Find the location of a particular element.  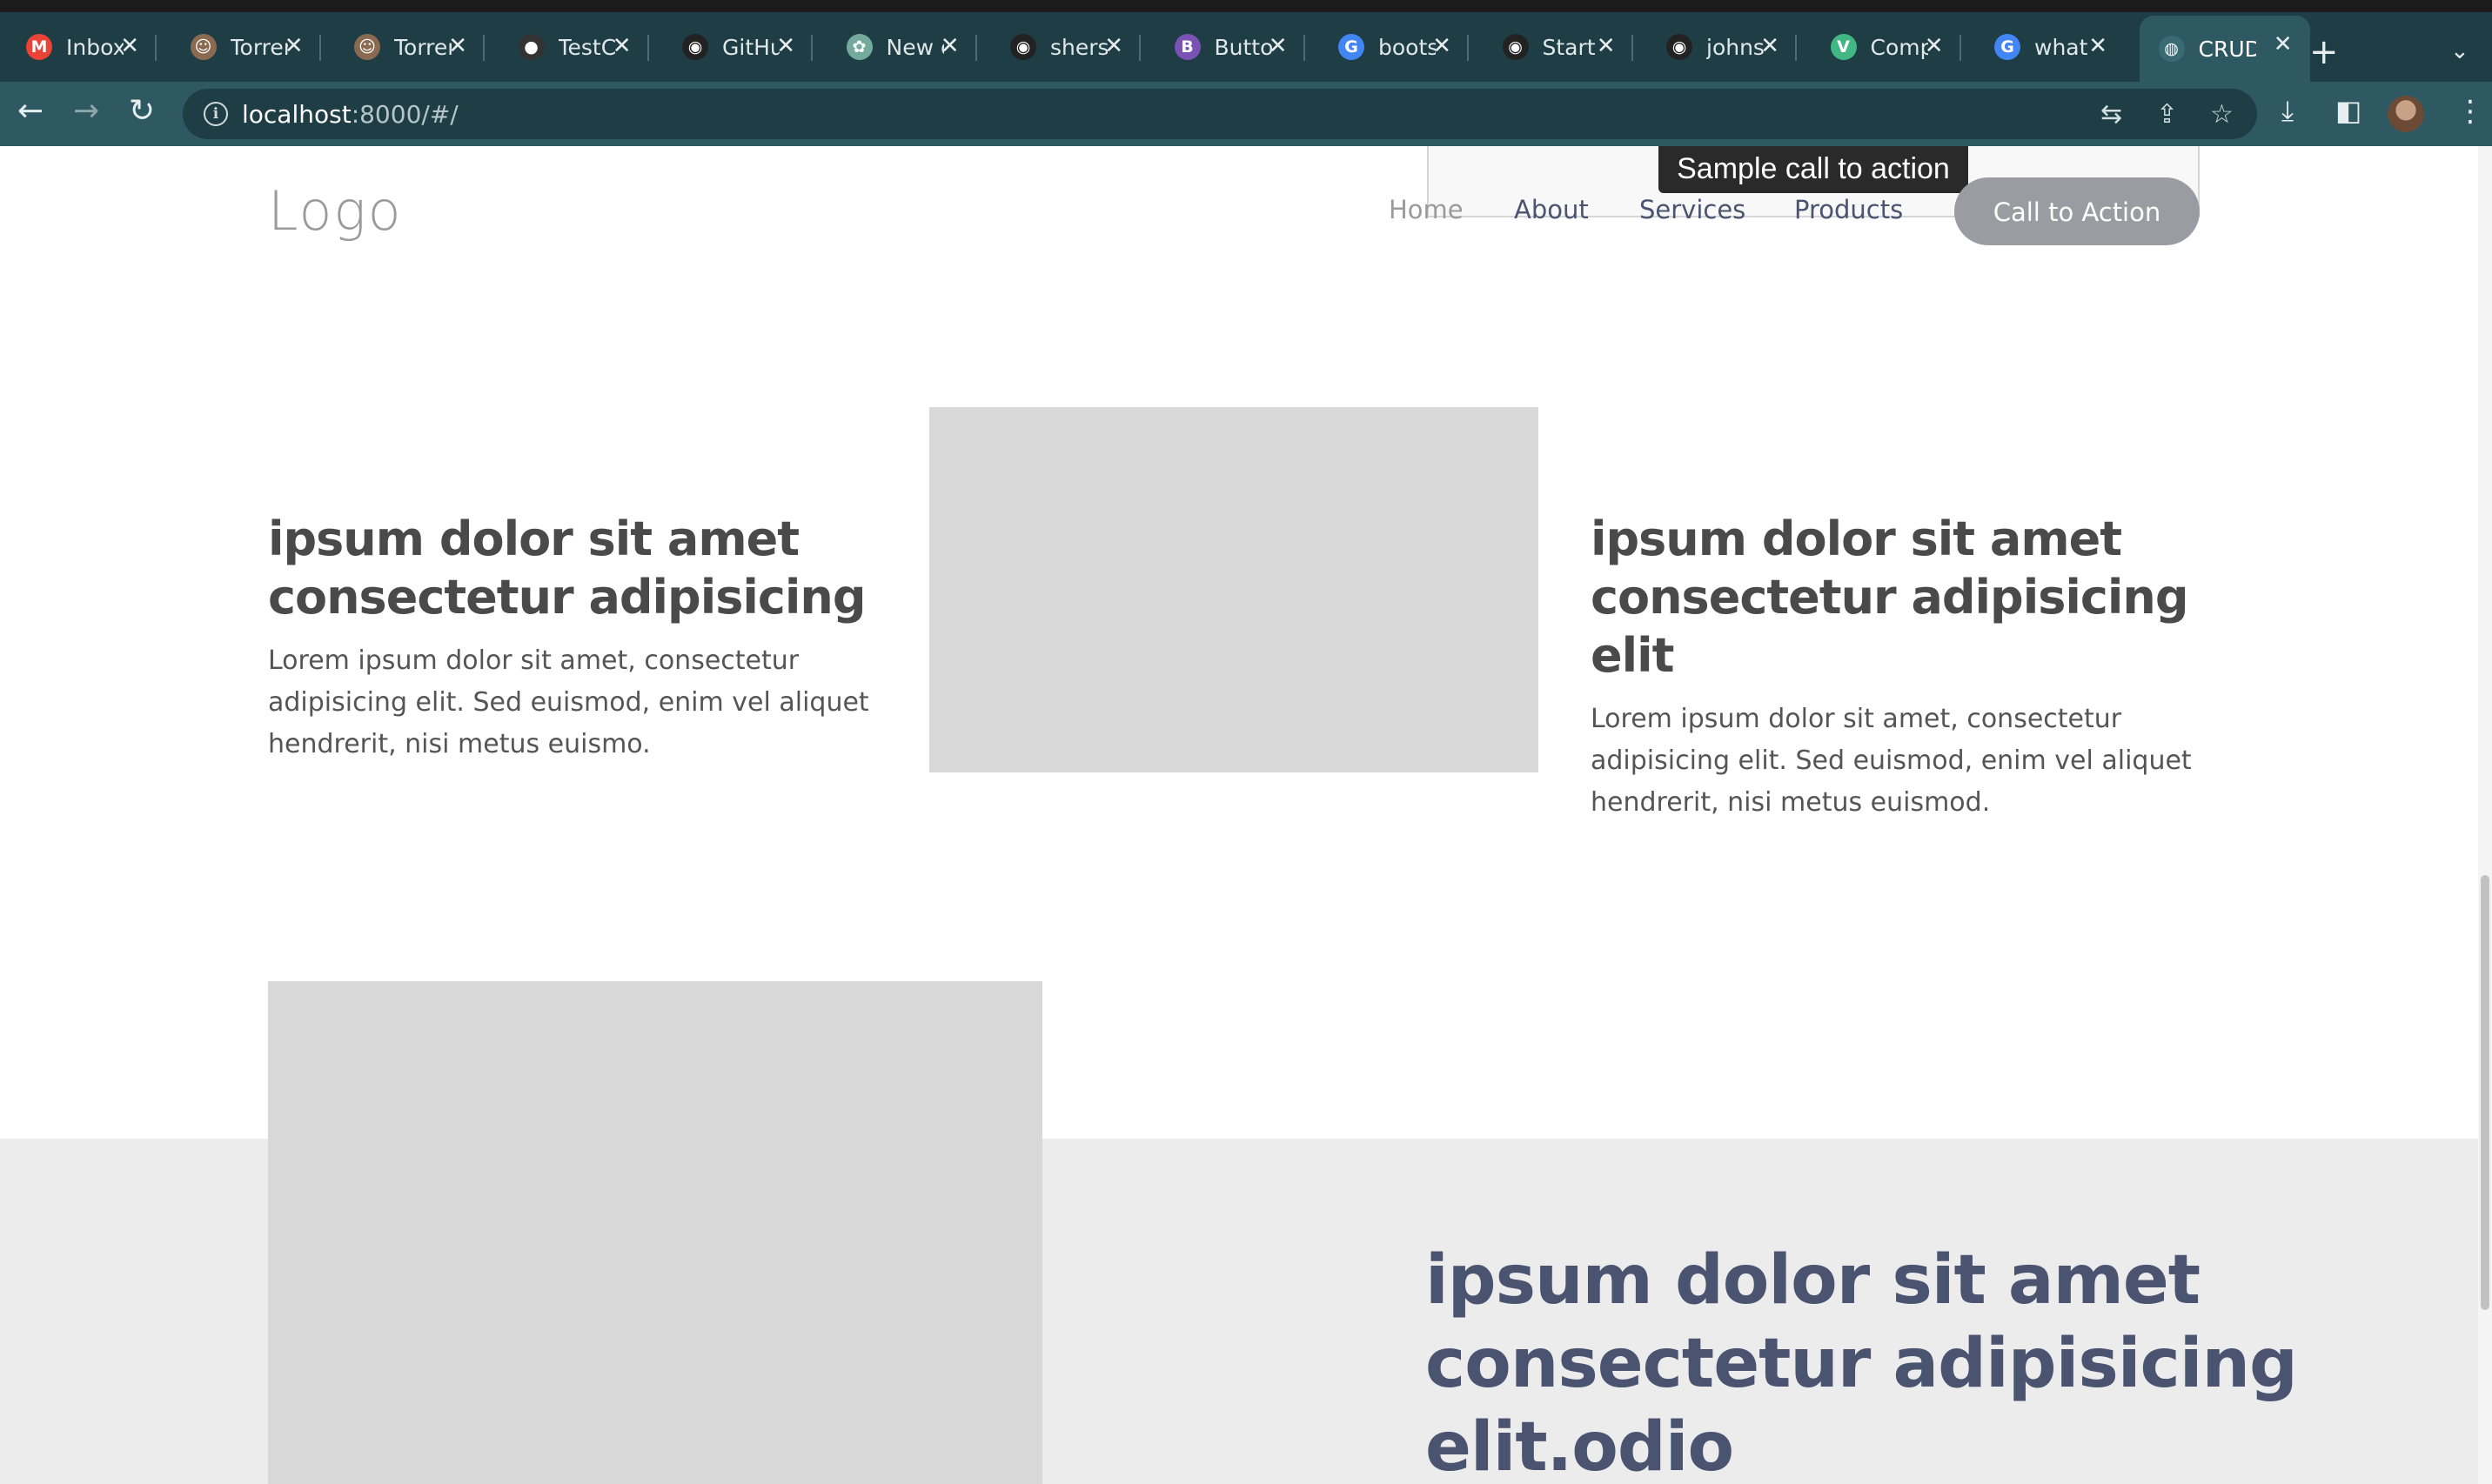

nav-link-home: Home is located at coordinates (1426, 209).